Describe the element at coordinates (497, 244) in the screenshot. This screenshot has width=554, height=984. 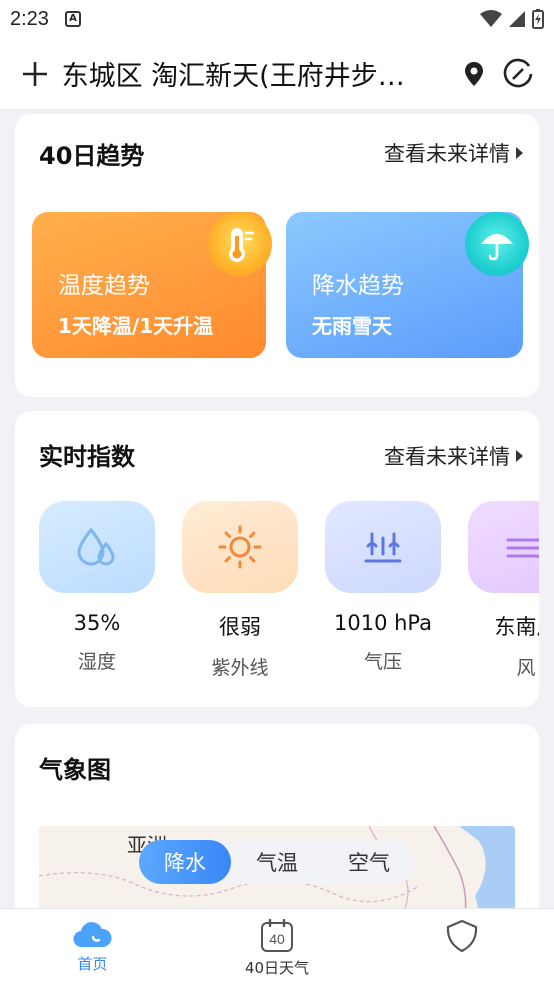
I see `umbrella-icon` at that location.